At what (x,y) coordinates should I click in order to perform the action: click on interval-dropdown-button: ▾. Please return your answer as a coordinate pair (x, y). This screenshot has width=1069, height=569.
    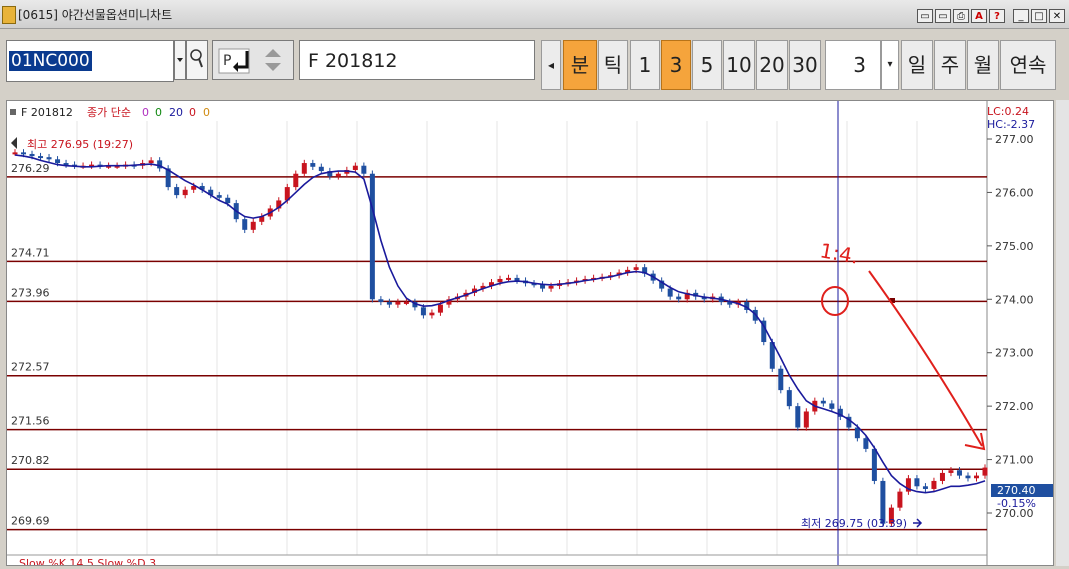
    Looking at the image, I should click on (890, 65).